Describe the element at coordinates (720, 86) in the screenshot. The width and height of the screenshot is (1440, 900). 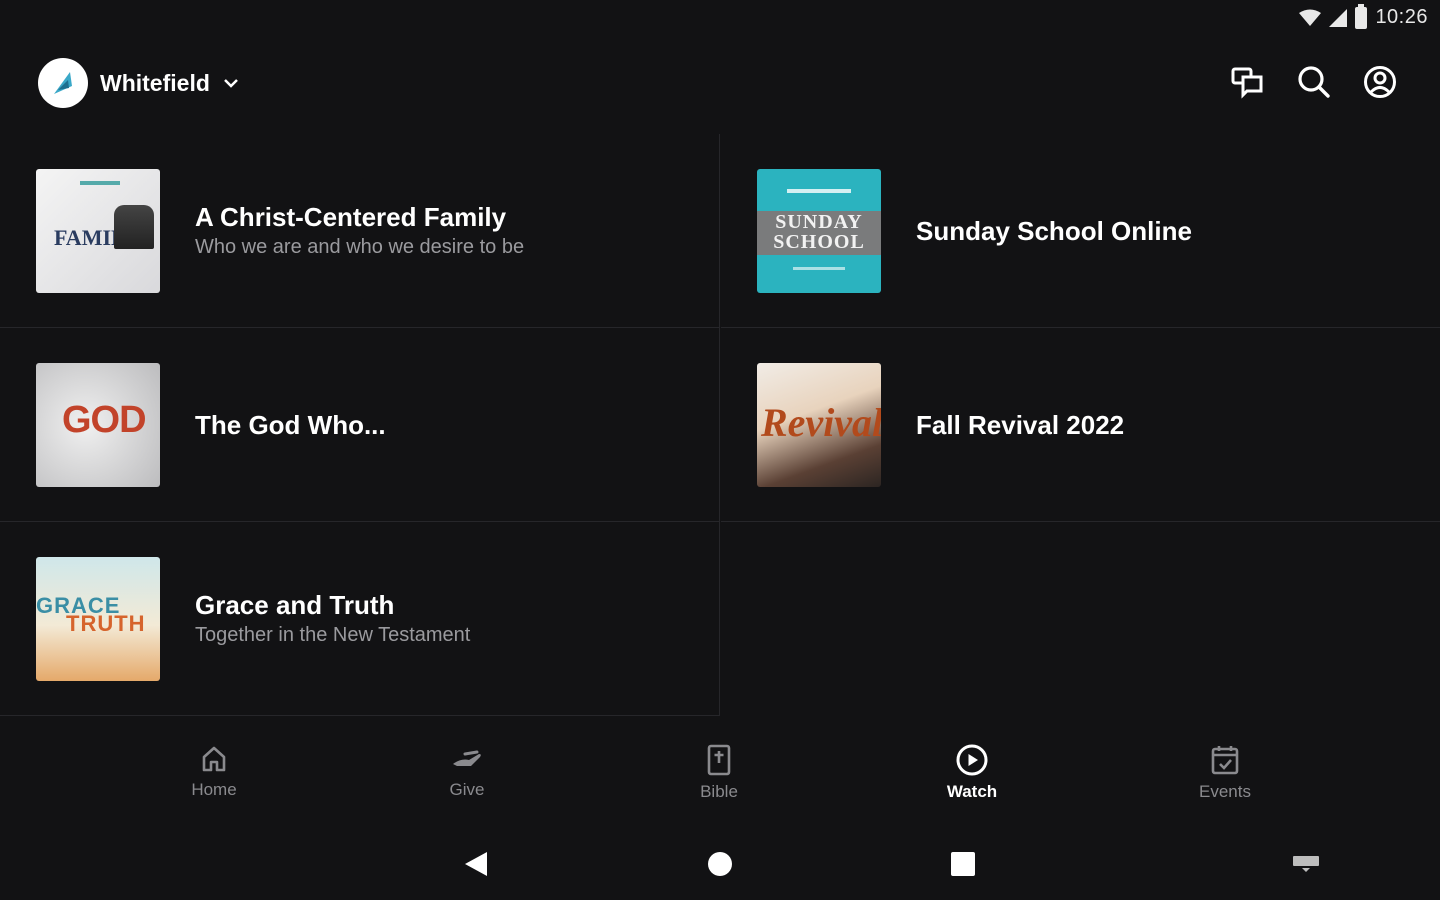
I see `app-header: Whitefield` at that location.